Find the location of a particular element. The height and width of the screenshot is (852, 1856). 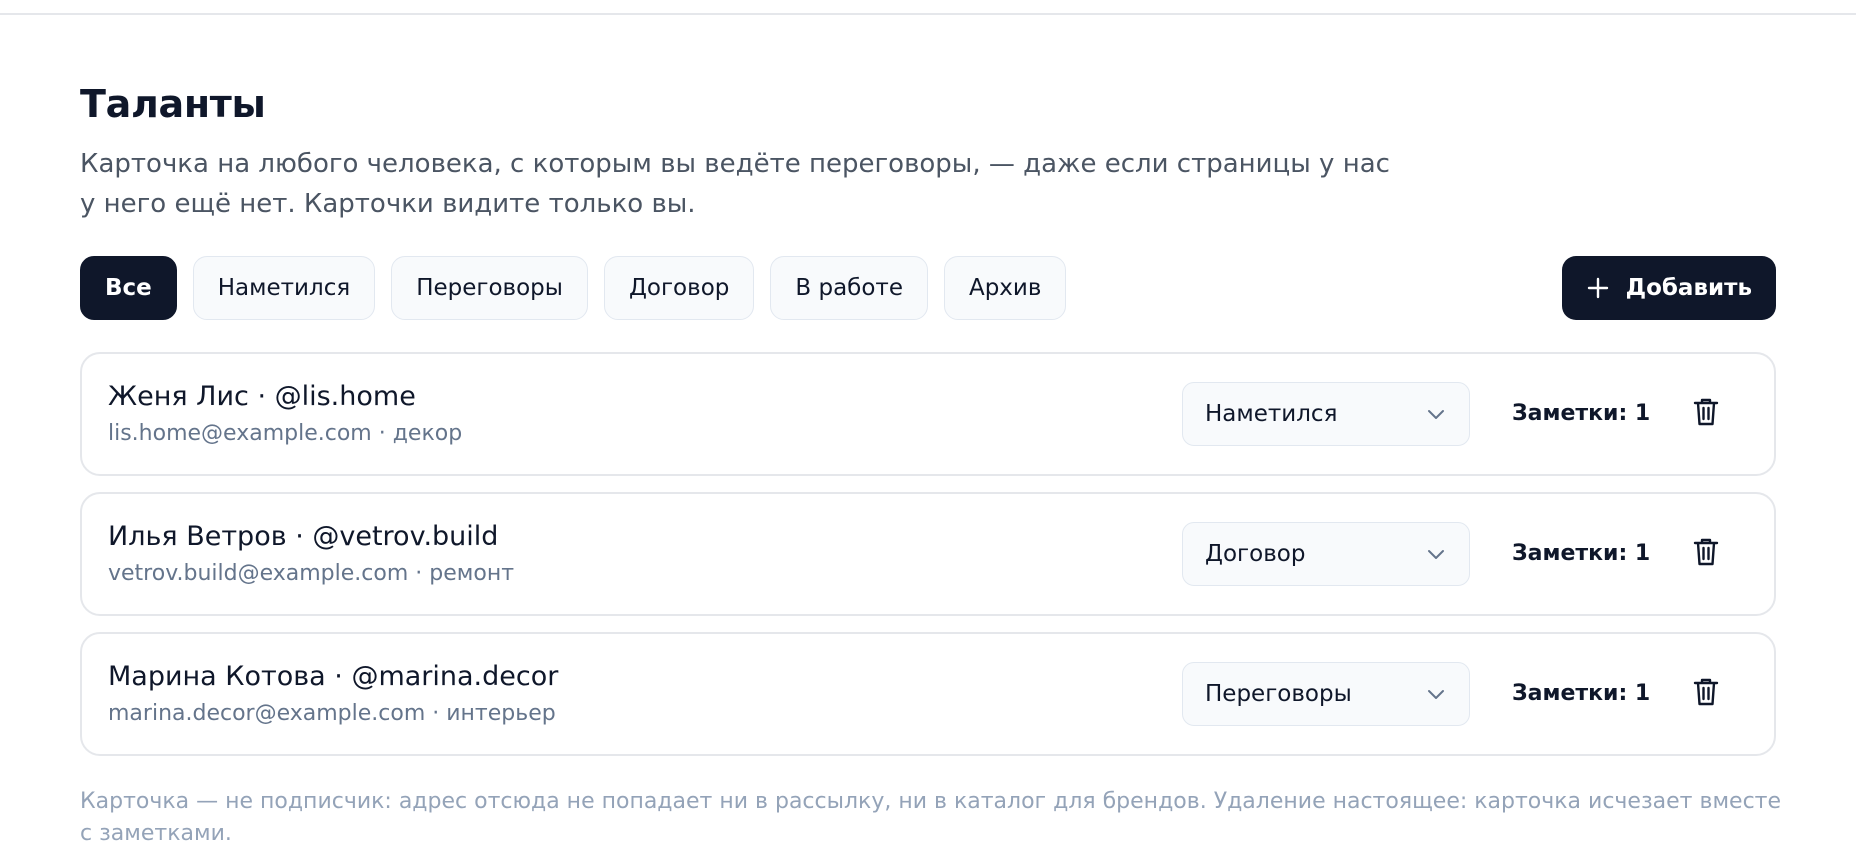

status-select-value: Наметился is located at coordinates (1271, 414).